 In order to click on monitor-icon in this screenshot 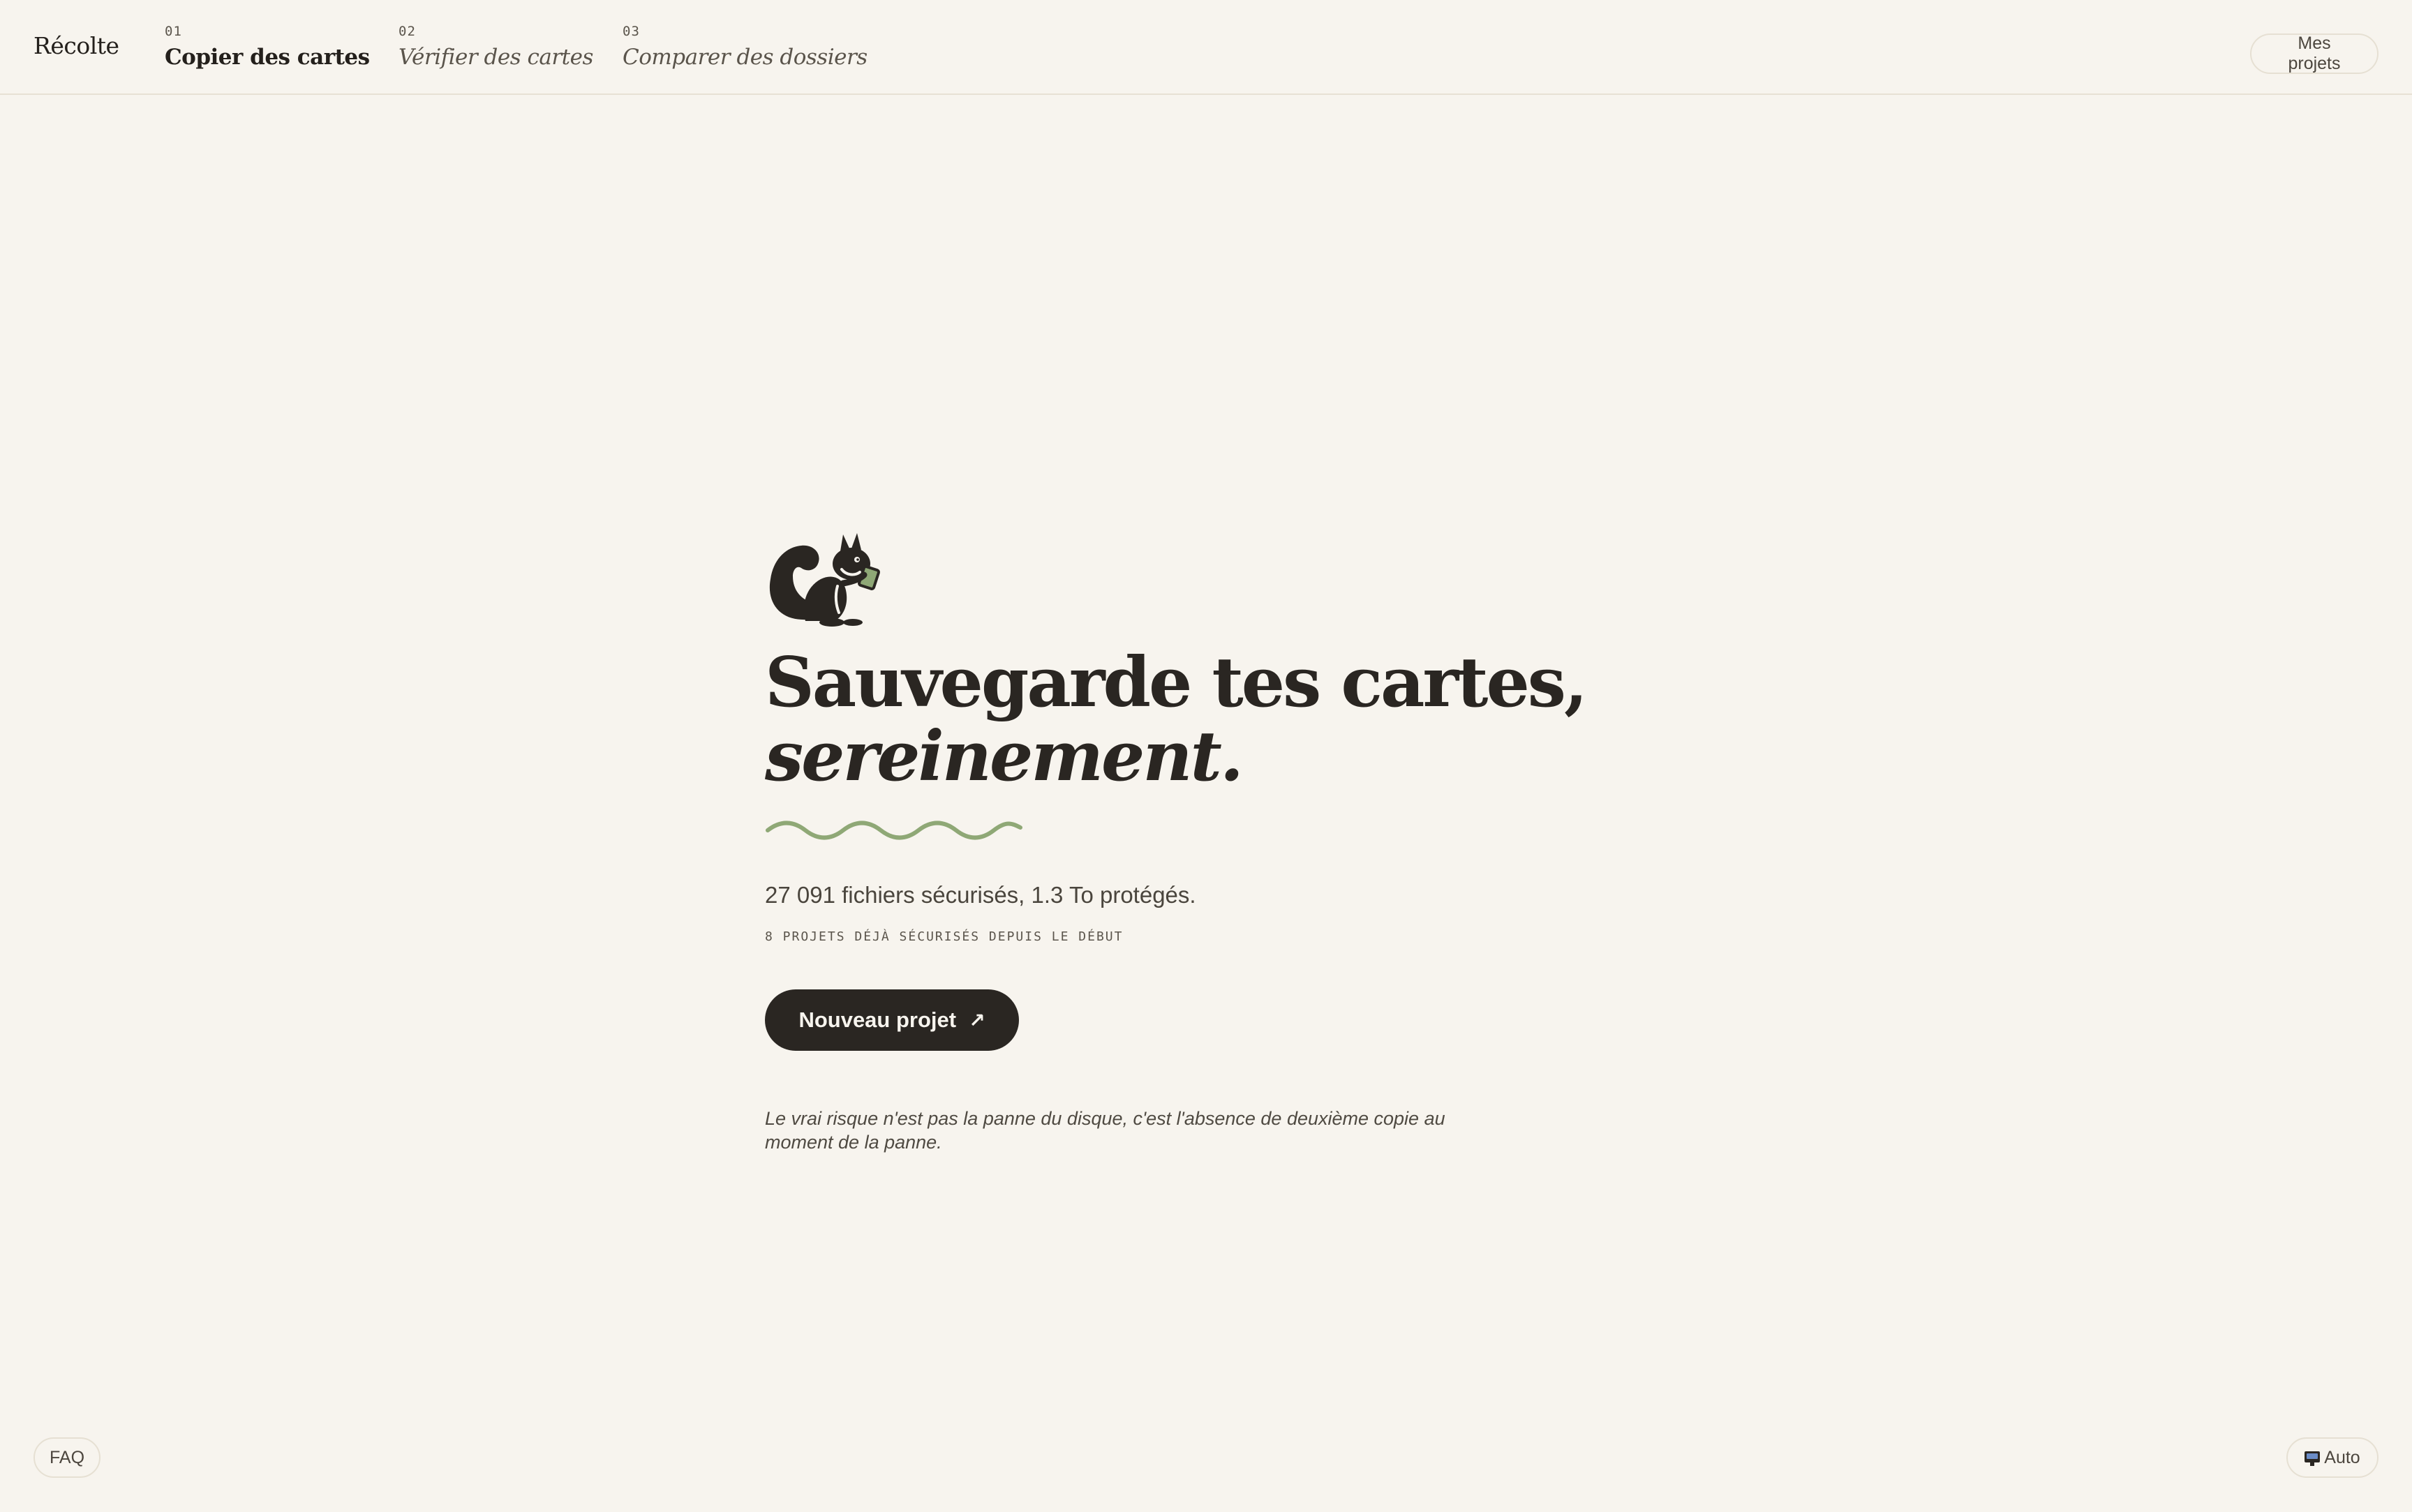, I will do `click(2313, 1458)`.